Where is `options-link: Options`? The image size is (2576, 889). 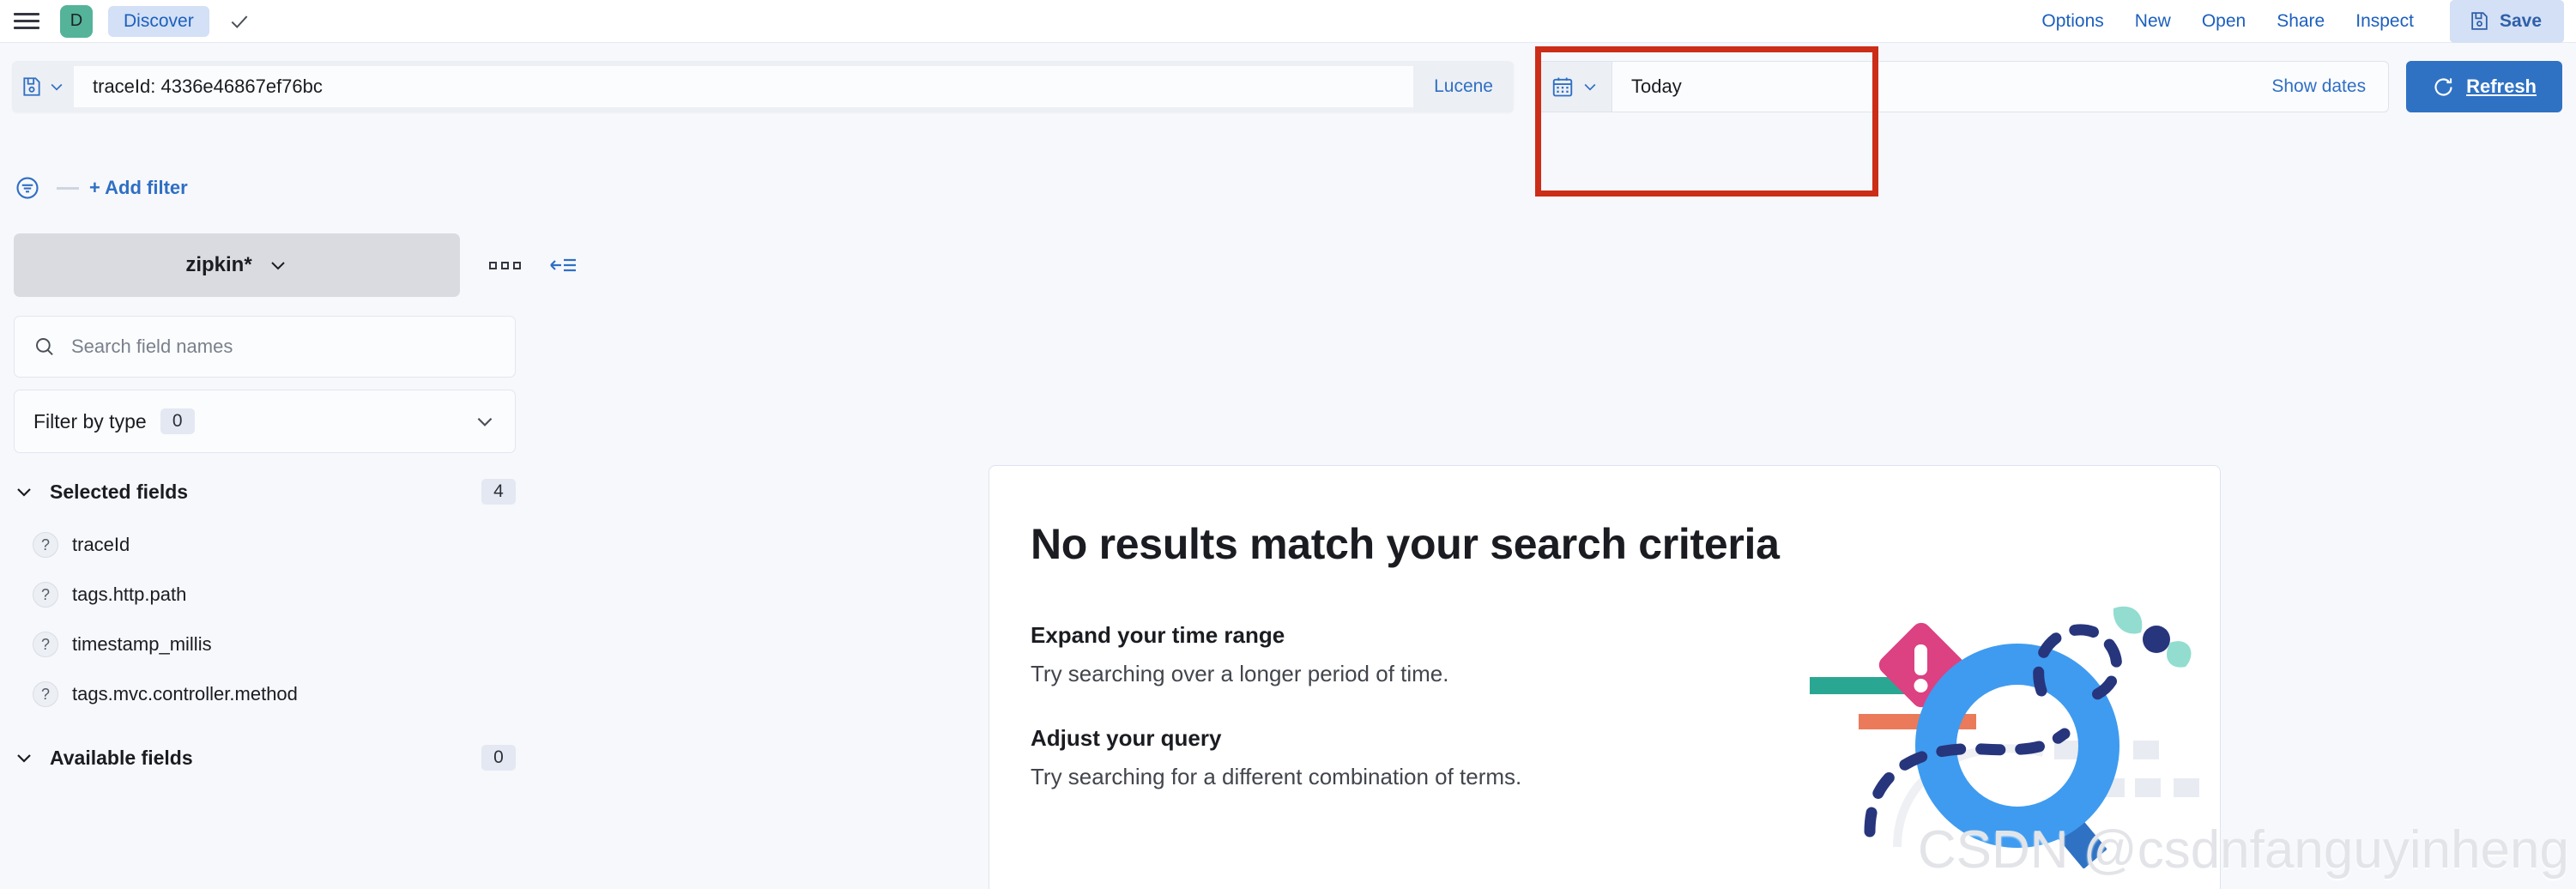 options-link: Options is located at coordinates (2072, 21).